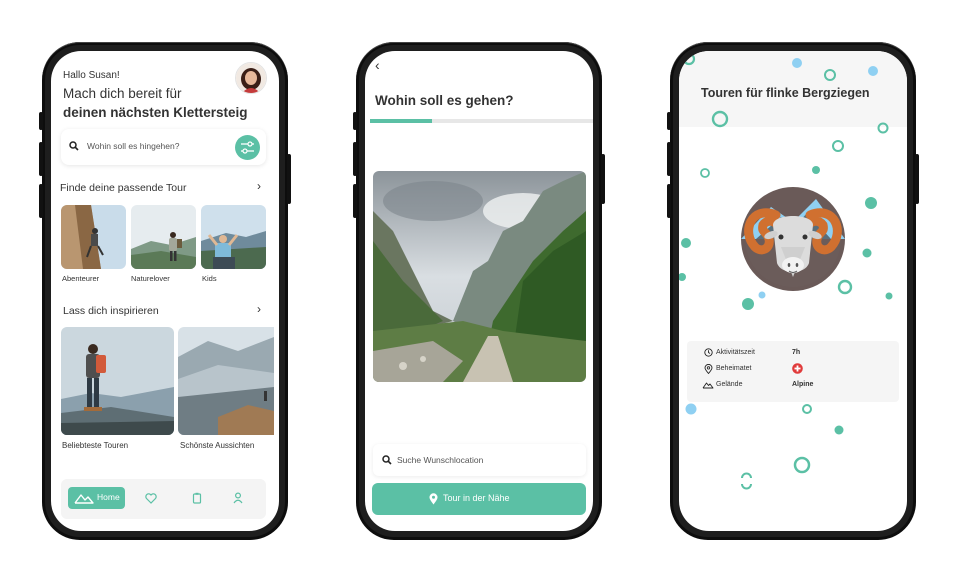 This screenshot has height=572, width=966. What do you see at coordinates (91, 75) in the screenshot?
I see `greeting: Hallo Susan!` at bounding box center [91, 75].